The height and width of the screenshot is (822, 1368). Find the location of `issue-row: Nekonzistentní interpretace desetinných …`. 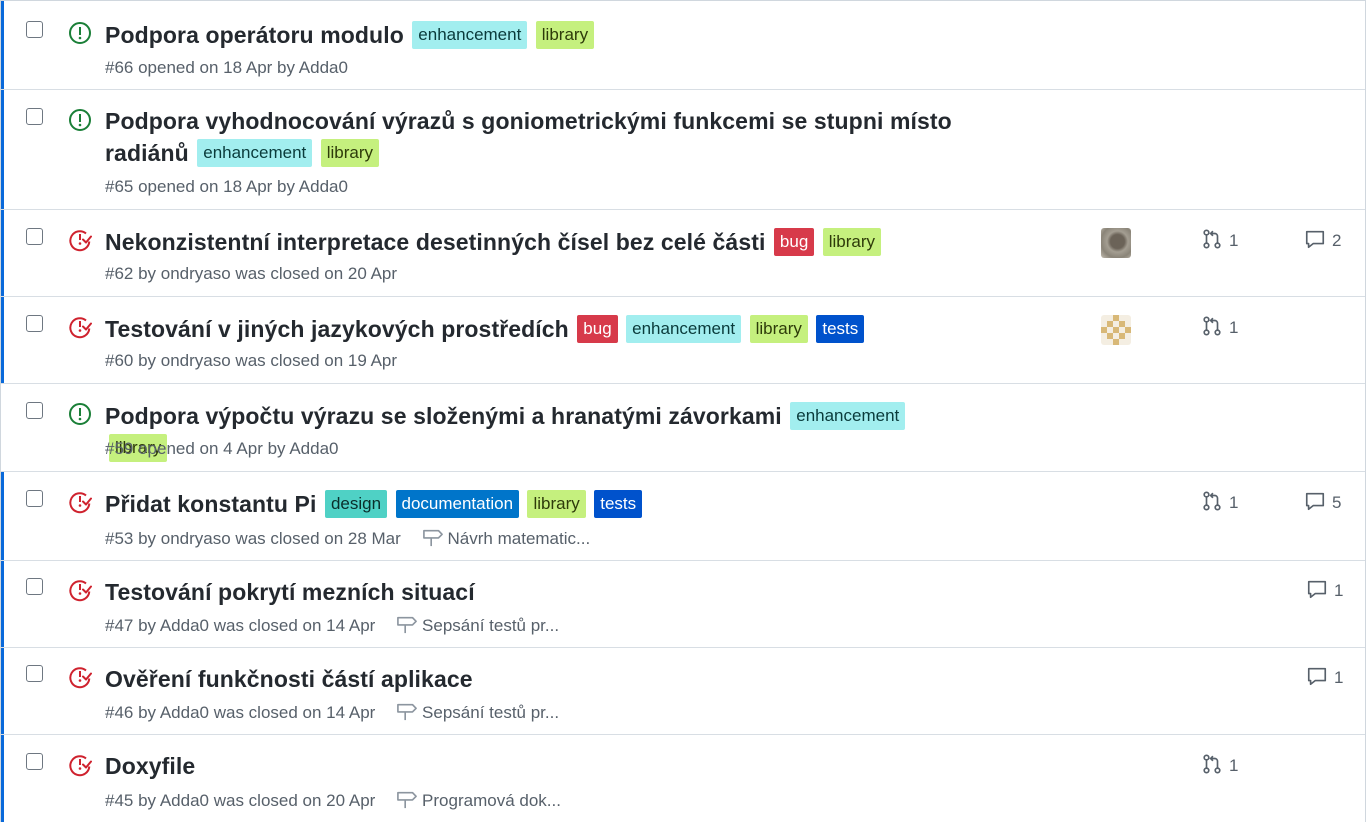

issue-row: Nekonzistentní interpretace desetinných … is located at coordinates (683, 253).